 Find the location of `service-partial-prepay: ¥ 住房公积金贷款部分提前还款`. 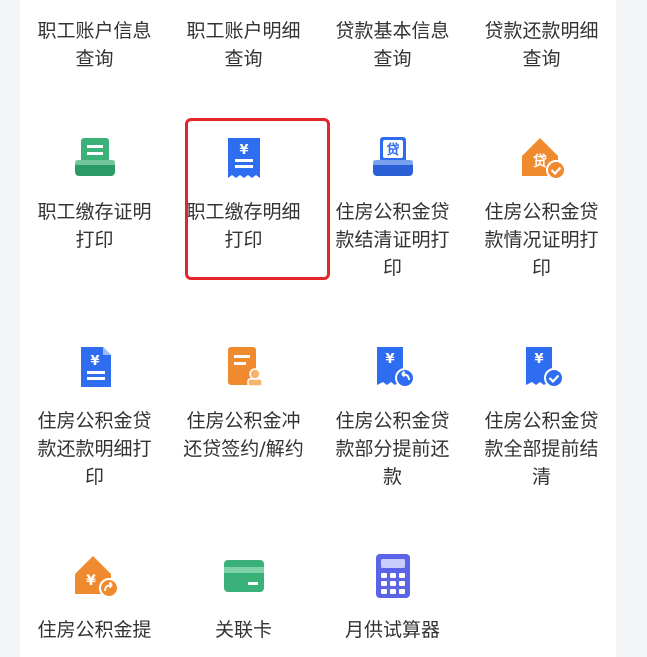

service-partial-prepay: ¥ 住房公积金贷款部分提前还款 is located at coordinates (392, 416).